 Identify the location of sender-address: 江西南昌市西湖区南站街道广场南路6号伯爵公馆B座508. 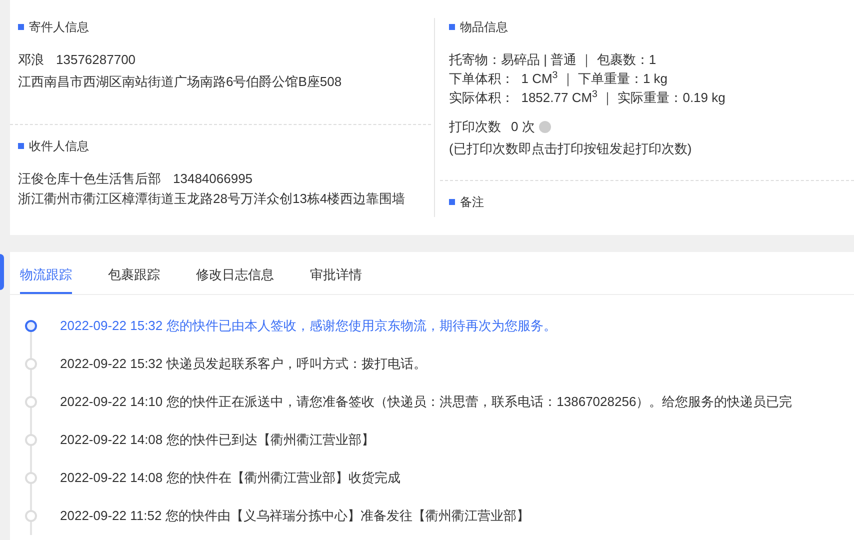
(180, 81).